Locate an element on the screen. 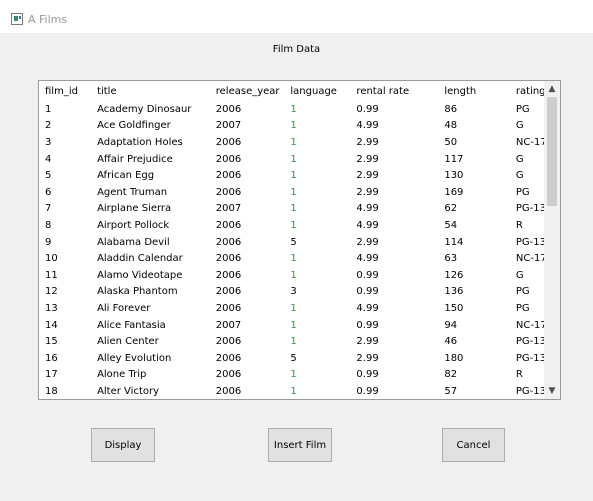  column-header-title: title is located at coordinates (150, 91).